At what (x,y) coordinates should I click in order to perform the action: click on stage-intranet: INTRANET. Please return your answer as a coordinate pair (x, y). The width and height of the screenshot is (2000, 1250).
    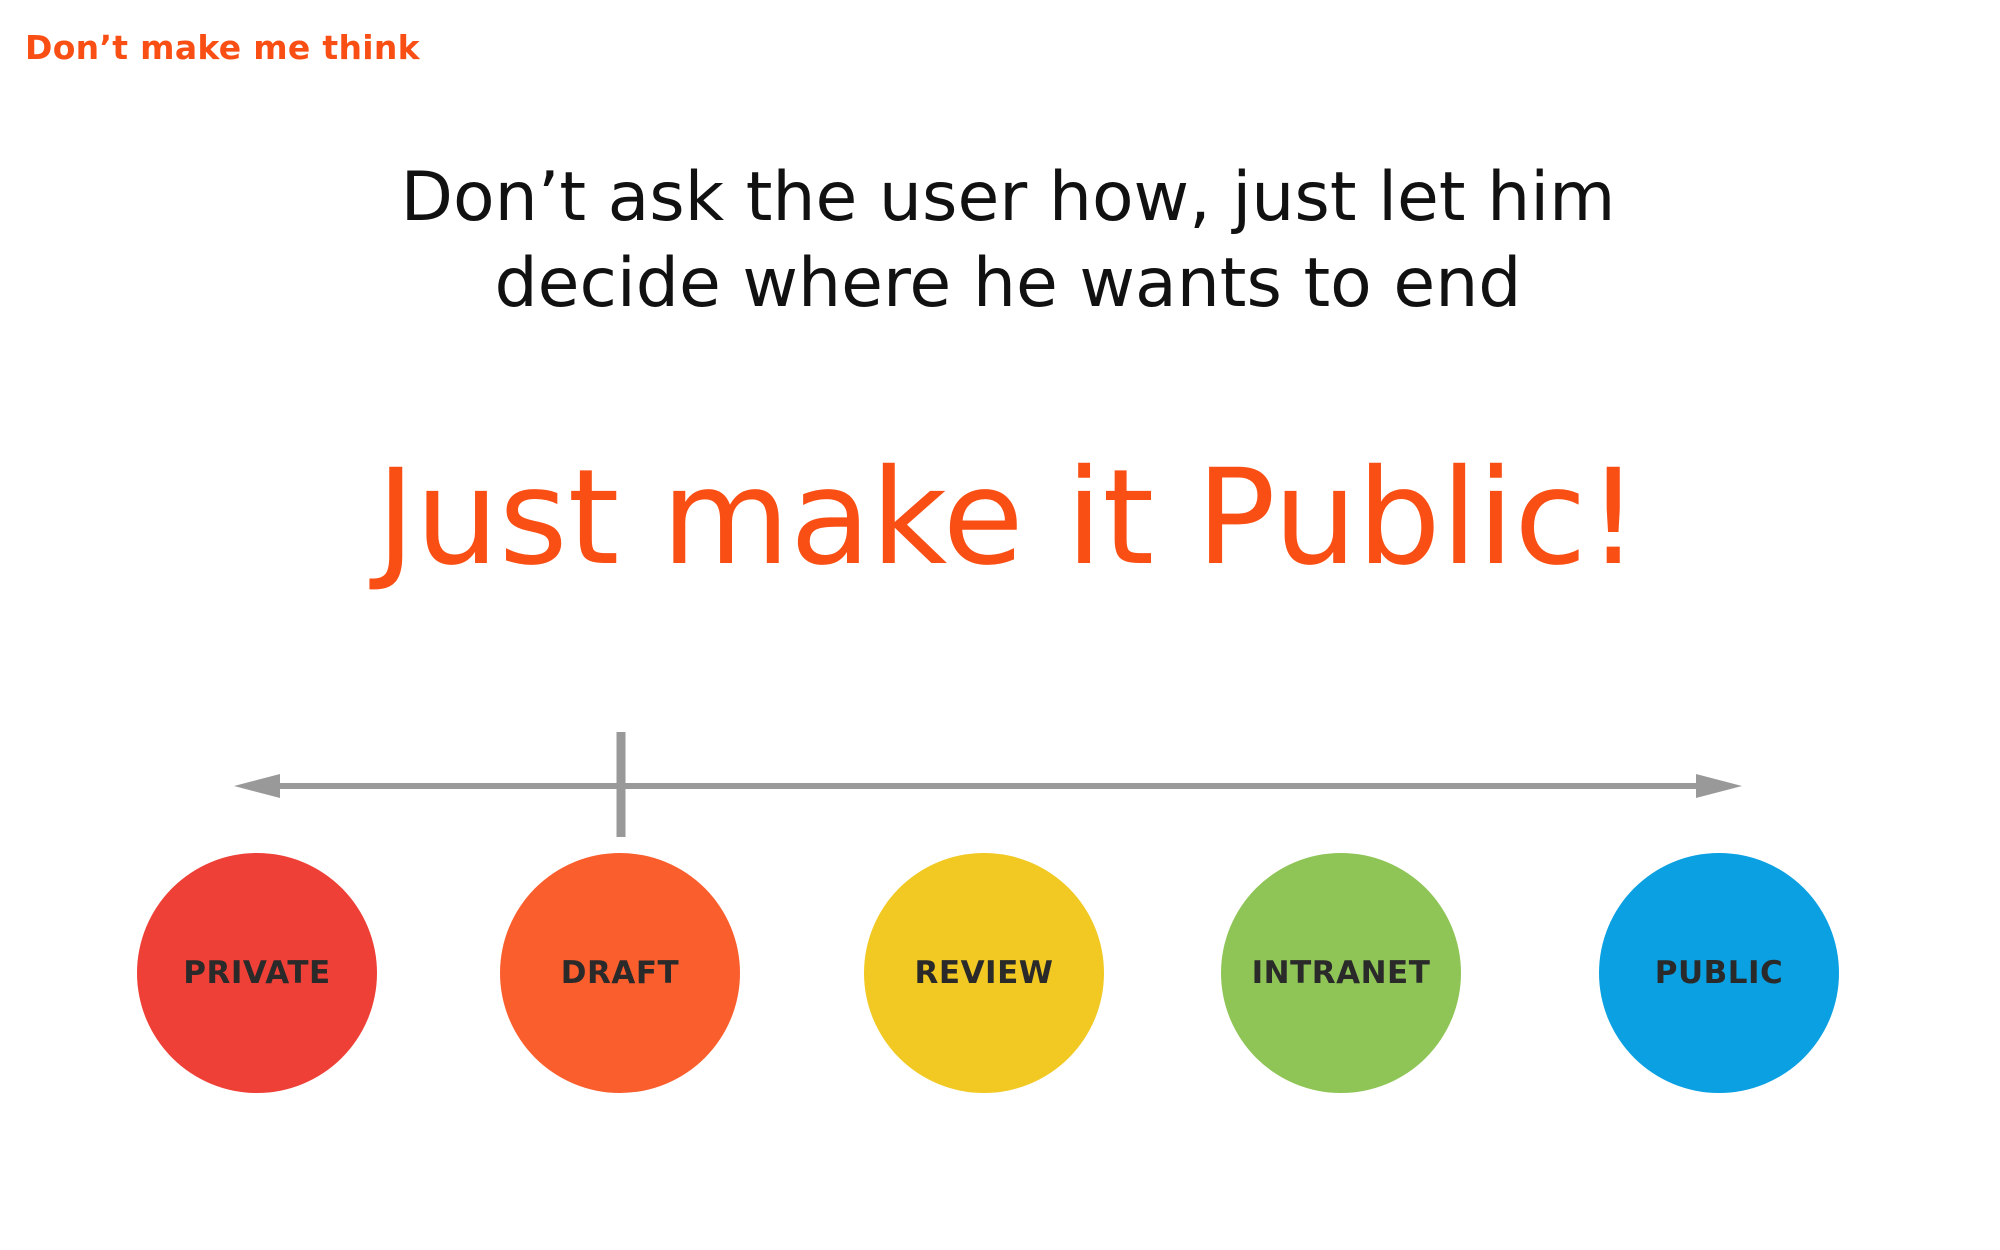
    Looking at the image, I should click on (1341, 973).